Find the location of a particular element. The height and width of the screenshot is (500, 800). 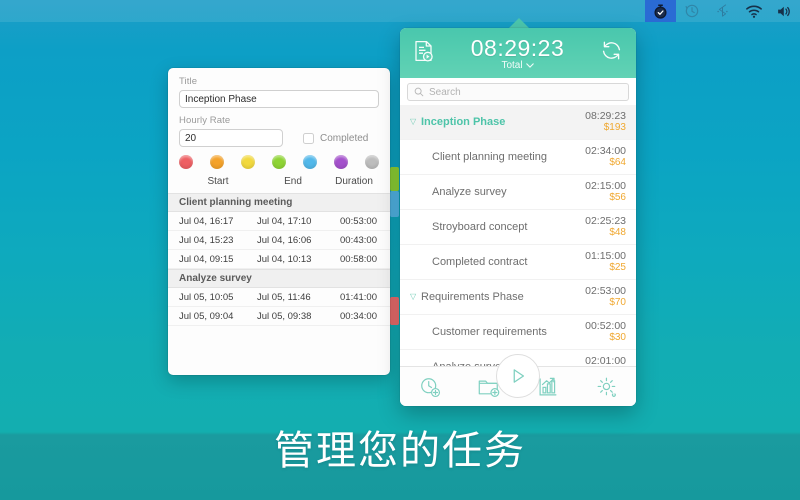

completed-checkbox is located at coordinates (308, 138).